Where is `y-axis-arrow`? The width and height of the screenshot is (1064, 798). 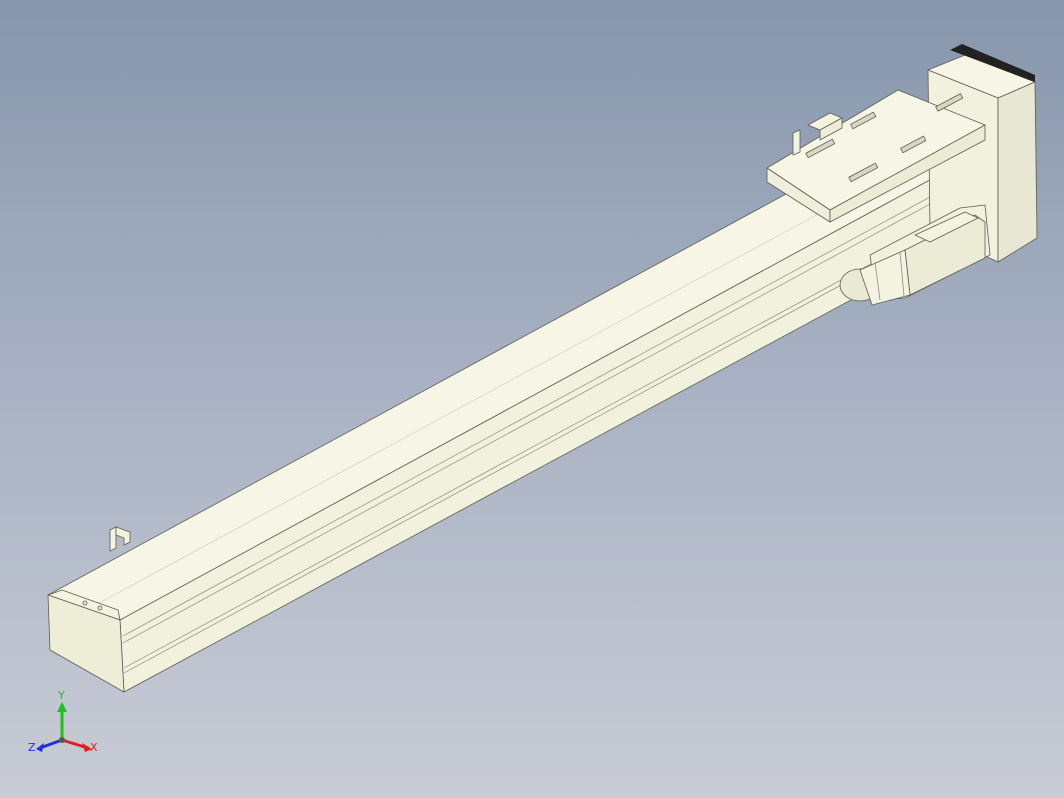 y-axis-arrow is located at coordinates (62, 707).